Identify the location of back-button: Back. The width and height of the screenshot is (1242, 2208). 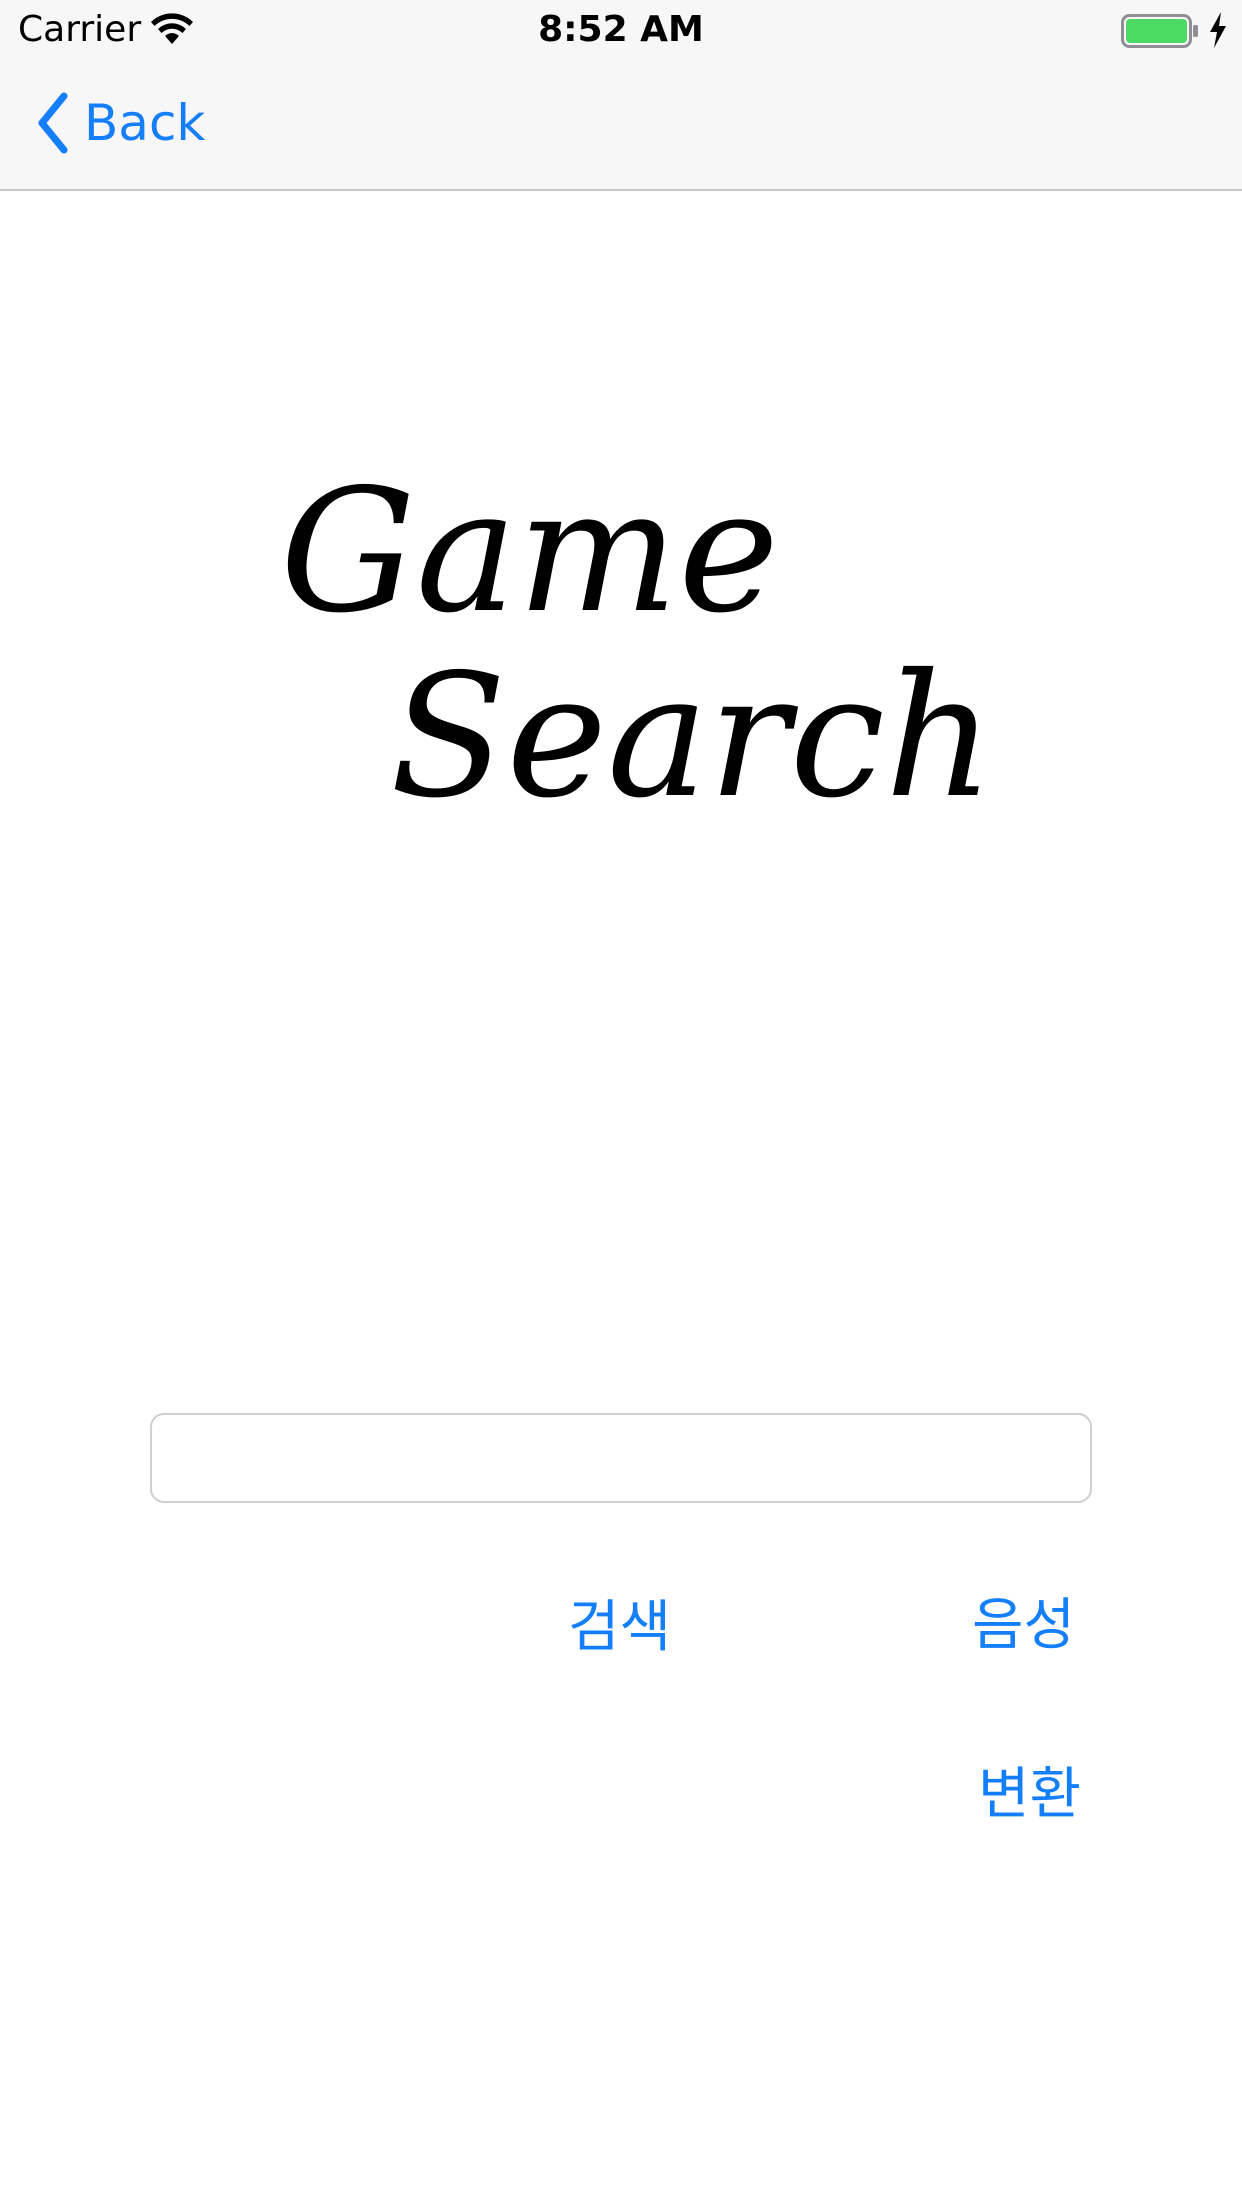
(119, 123).